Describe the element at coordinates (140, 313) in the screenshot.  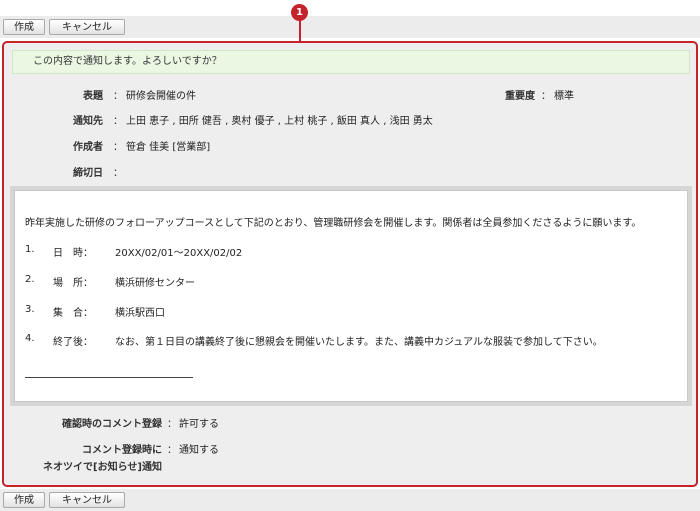
I see `item-value: 横浜駅西口` at that location.